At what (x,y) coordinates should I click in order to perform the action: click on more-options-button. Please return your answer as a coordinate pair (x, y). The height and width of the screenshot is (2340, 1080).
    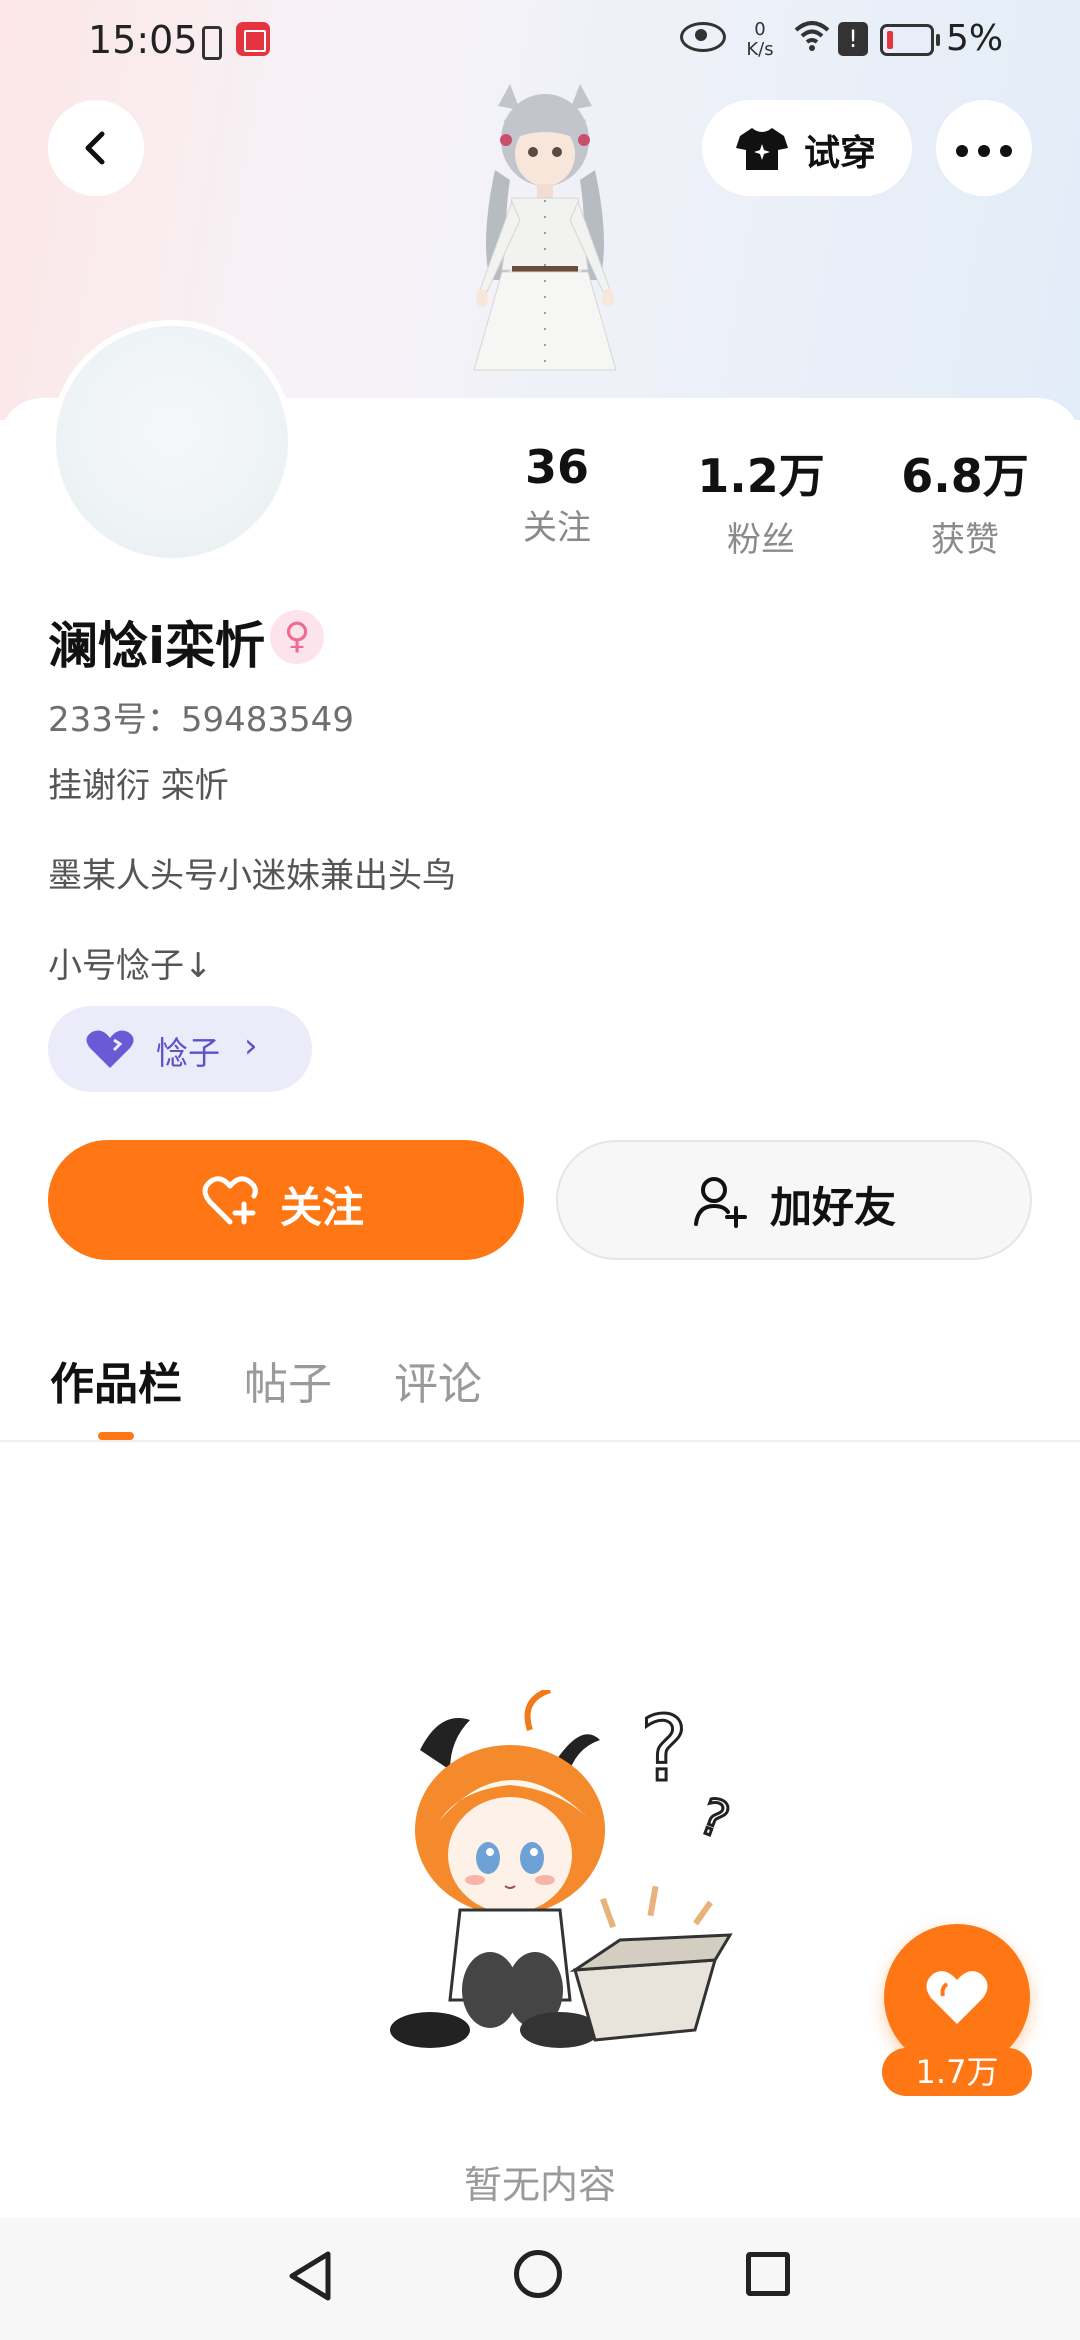
    Looking at the image, I should click on (984, 148).